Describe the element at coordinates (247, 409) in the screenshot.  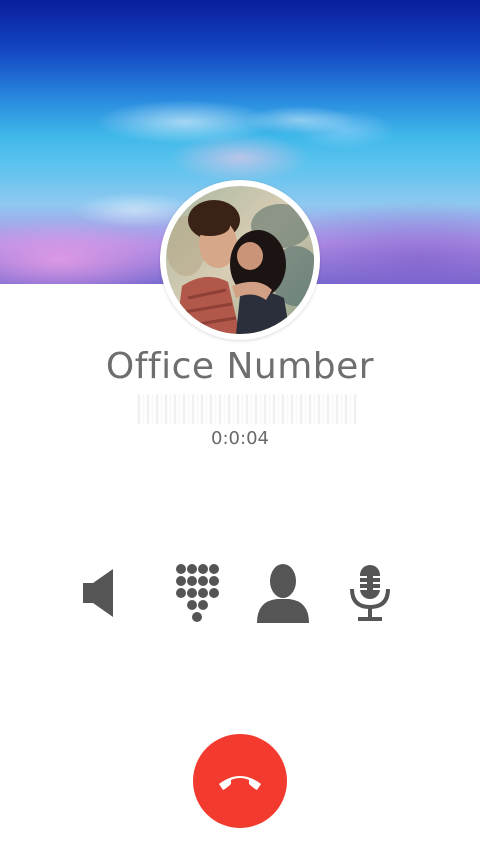
I see `phone-number-obscured` at that location.